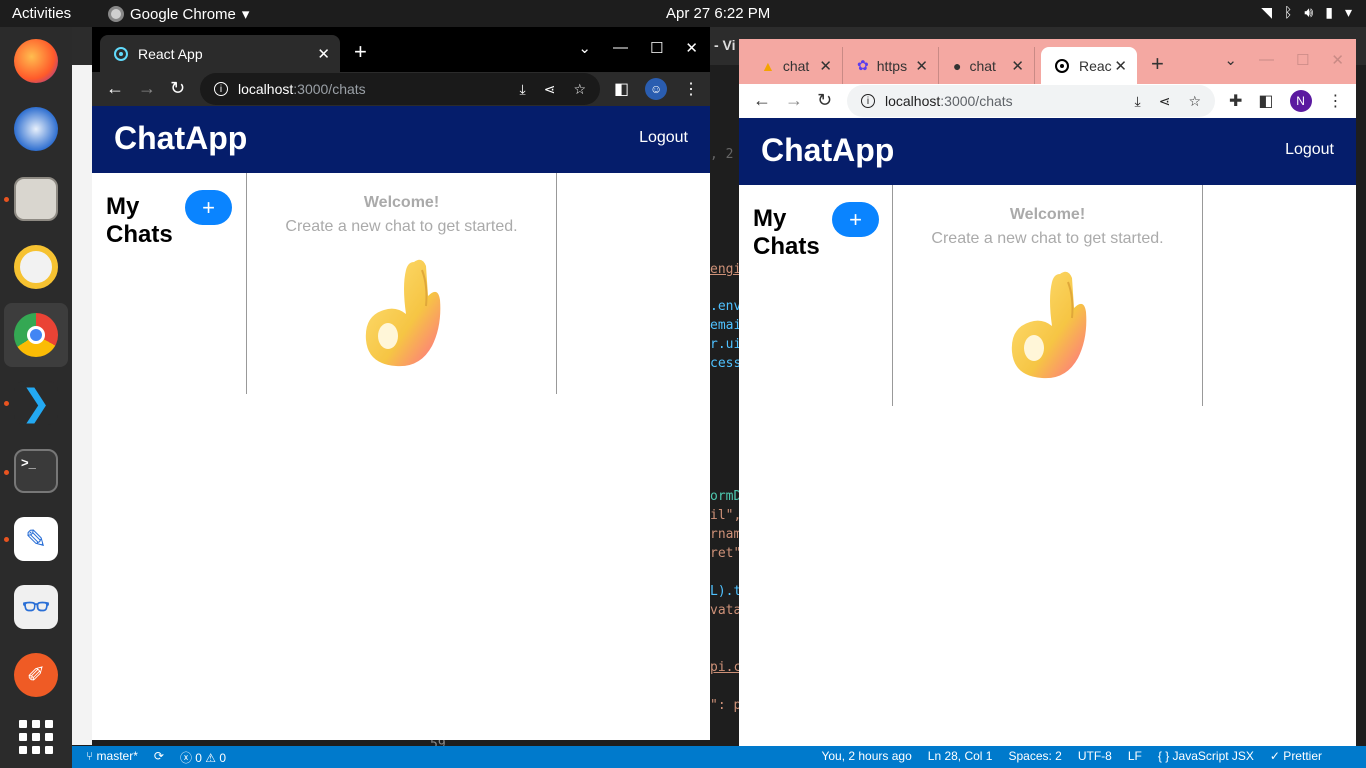 The width and height of the screenshot is (1366, 768). Describe the element at coordinates (718, 13) in the screenshot. I see `clock: Apr 27 6:22 PM` at that location.